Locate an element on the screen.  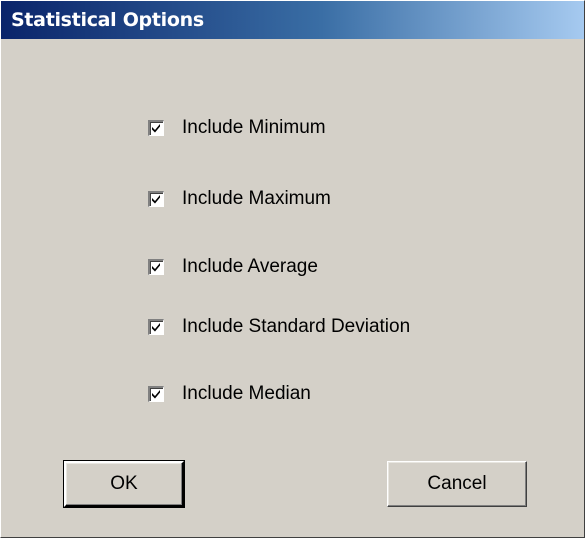
include-minimum-checkbox: Include Minimum is located at coordinates (237, 128).